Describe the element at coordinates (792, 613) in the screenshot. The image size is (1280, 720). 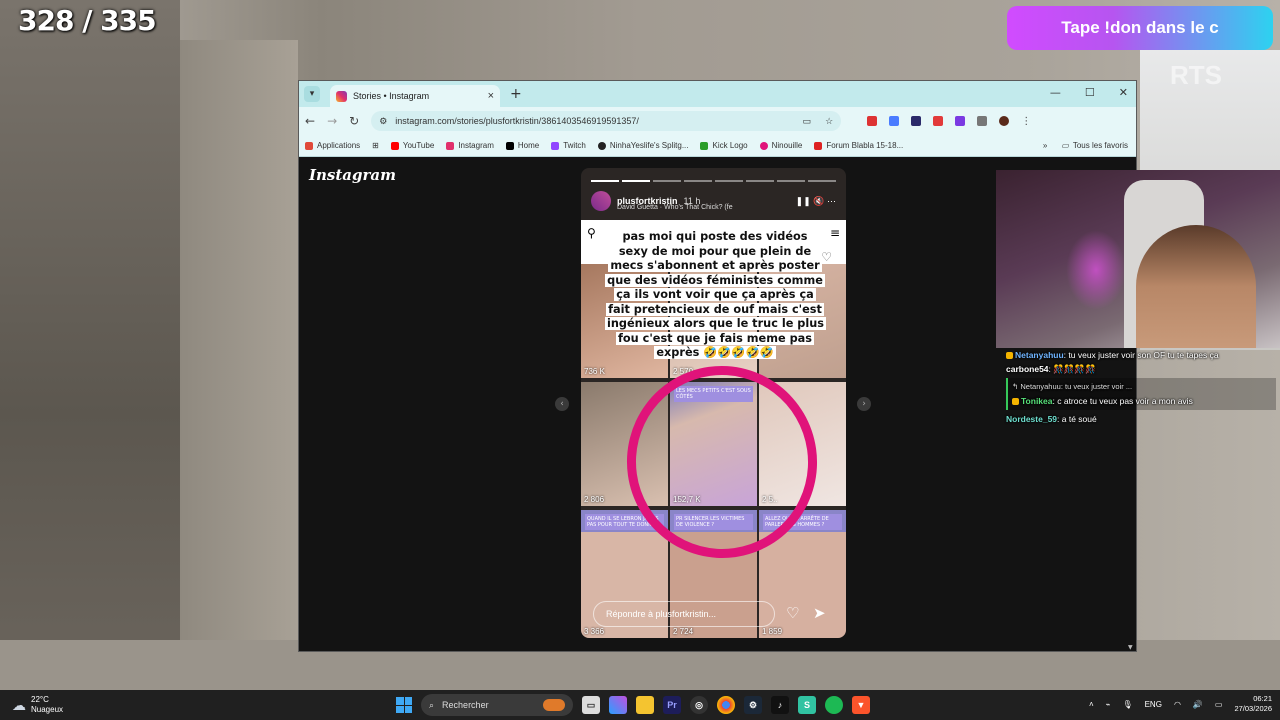
I see `like-heart-icon: ♡` at that location.